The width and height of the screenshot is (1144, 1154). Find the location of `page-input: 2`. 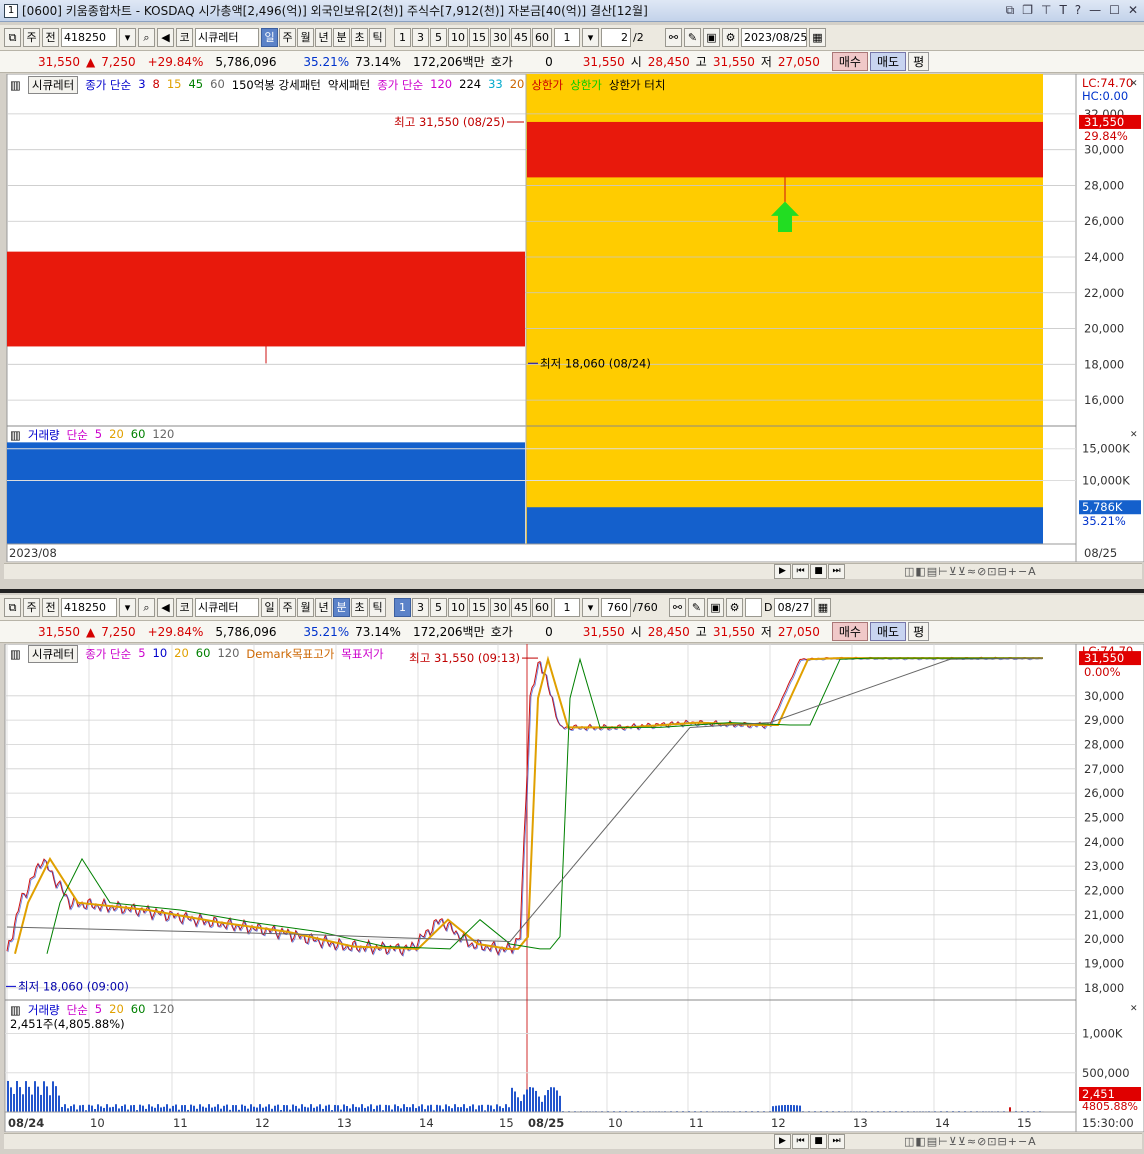

page-input: 2 is located at coordinates (616, 37).